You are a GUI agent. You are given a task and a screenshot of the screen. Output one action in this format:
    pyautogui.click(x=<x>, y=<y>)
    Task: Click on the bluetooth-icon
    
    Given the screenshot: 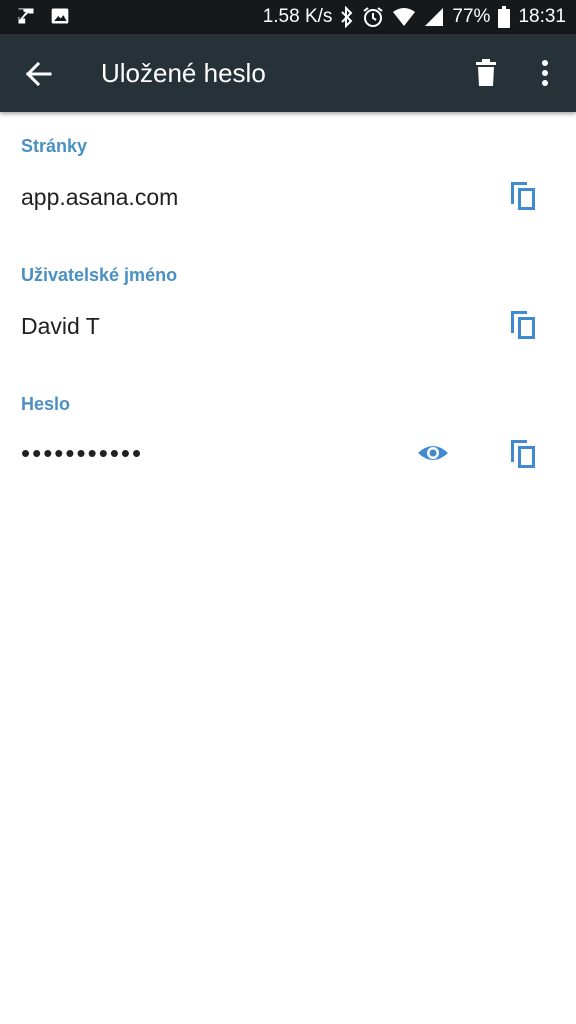 What is the action you would take?
    pyautogui.click(x=347, y=17)
    